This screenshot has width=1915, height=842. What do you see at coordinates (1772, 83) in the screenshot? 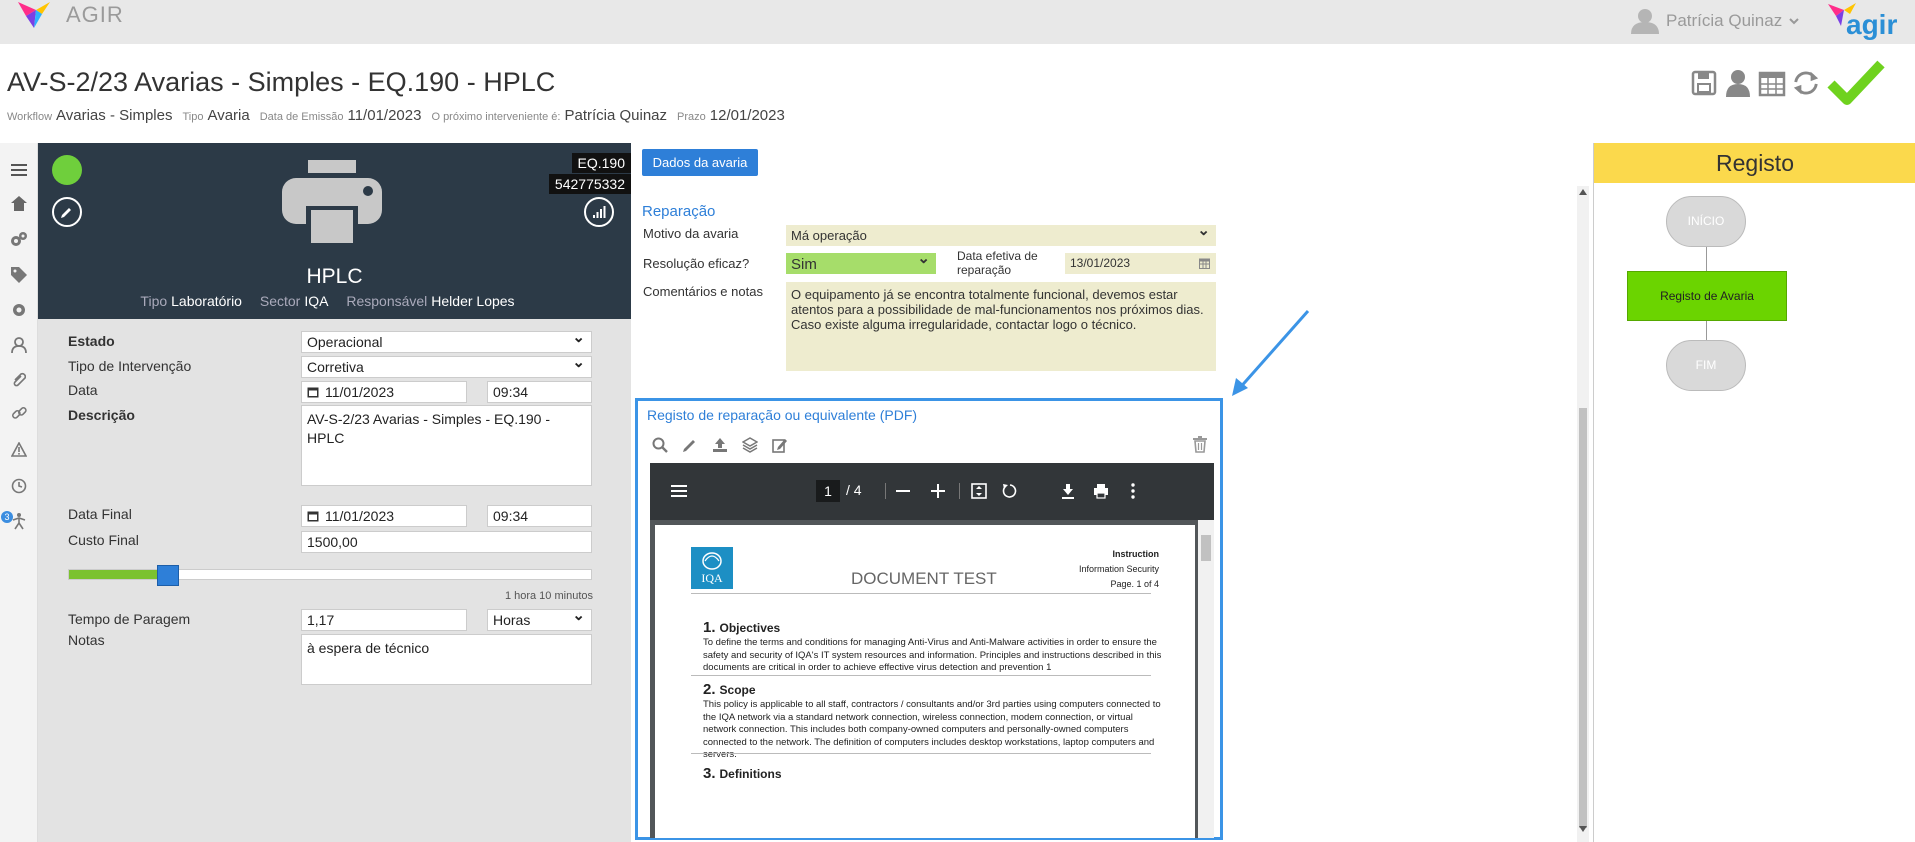
I see `calendar-button` at bounding box center [1772, 83].